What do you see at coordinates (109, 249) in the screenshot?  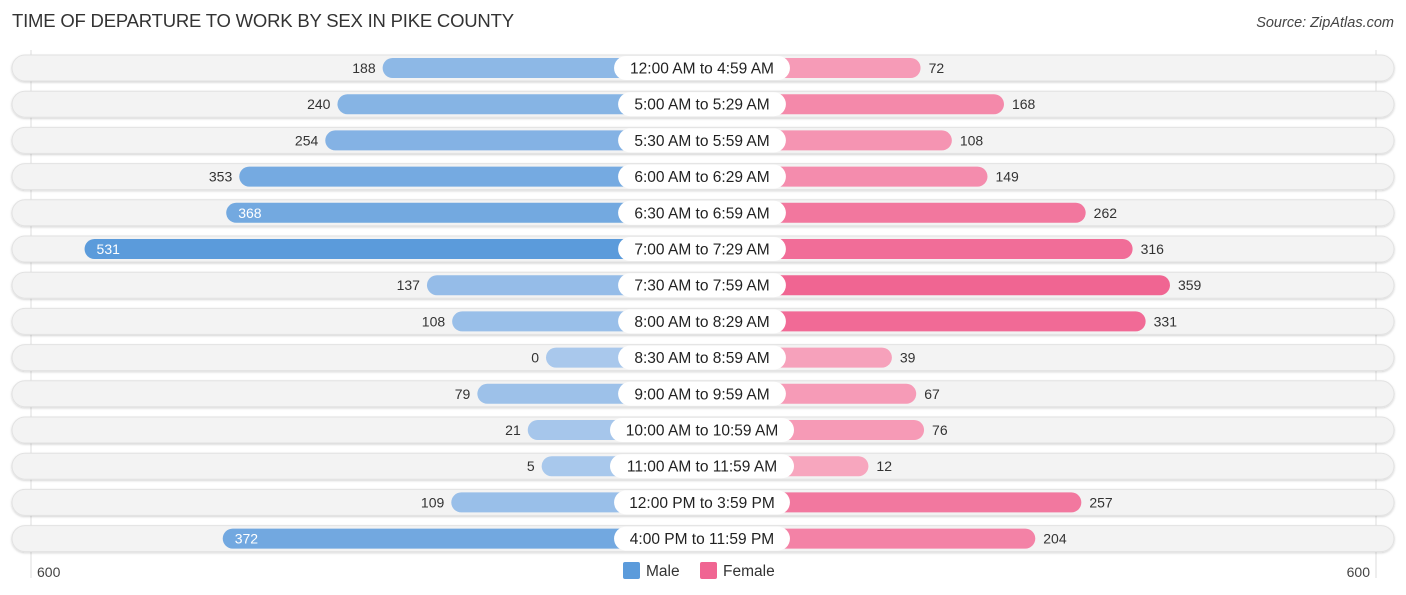 I see `value-label-male: 531` at bounding box center [109, 249].